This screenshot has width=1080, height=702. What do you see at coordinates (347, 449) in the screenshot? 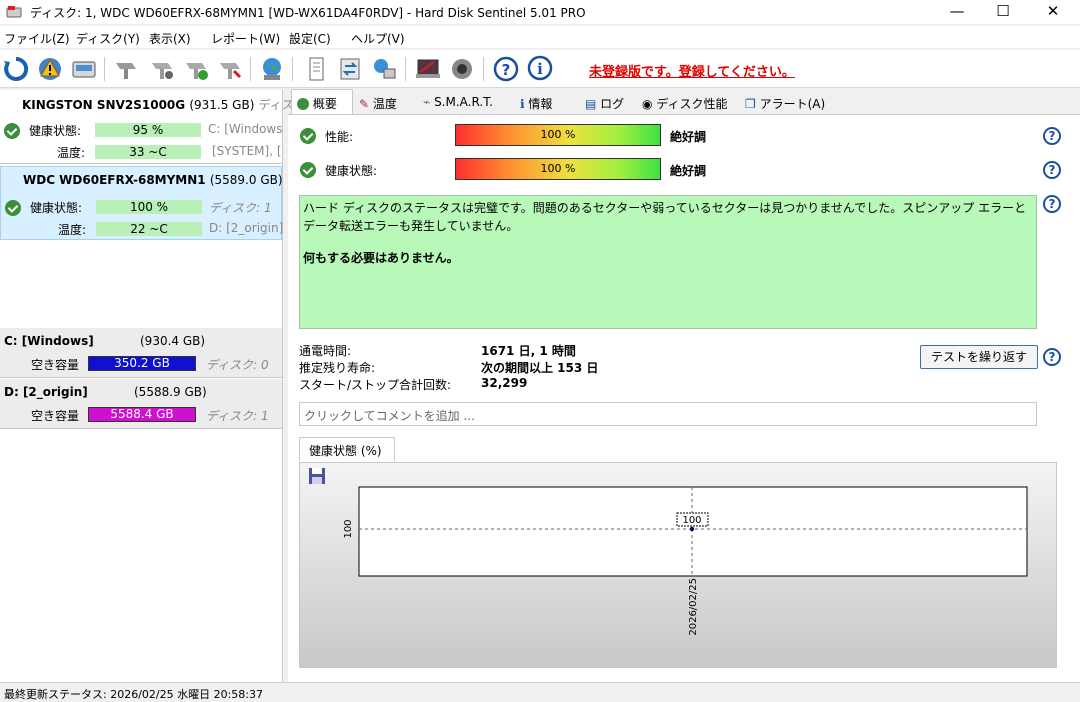
I see `chart-tab-health: 健康状態 (%)` at bounding box center [347, 449].